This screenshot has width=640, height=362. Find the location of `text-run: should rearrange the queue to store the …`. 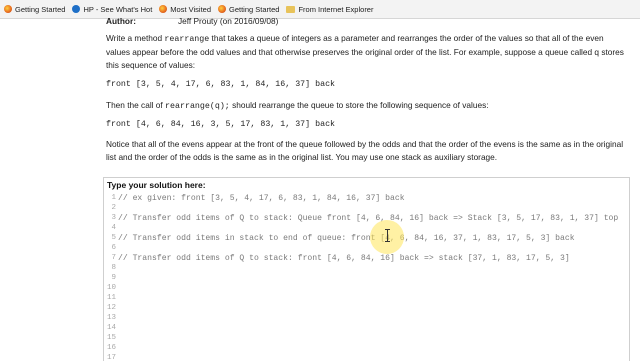

text-run: should rearrange the queue to store the … is located at coordinates (359, 105).